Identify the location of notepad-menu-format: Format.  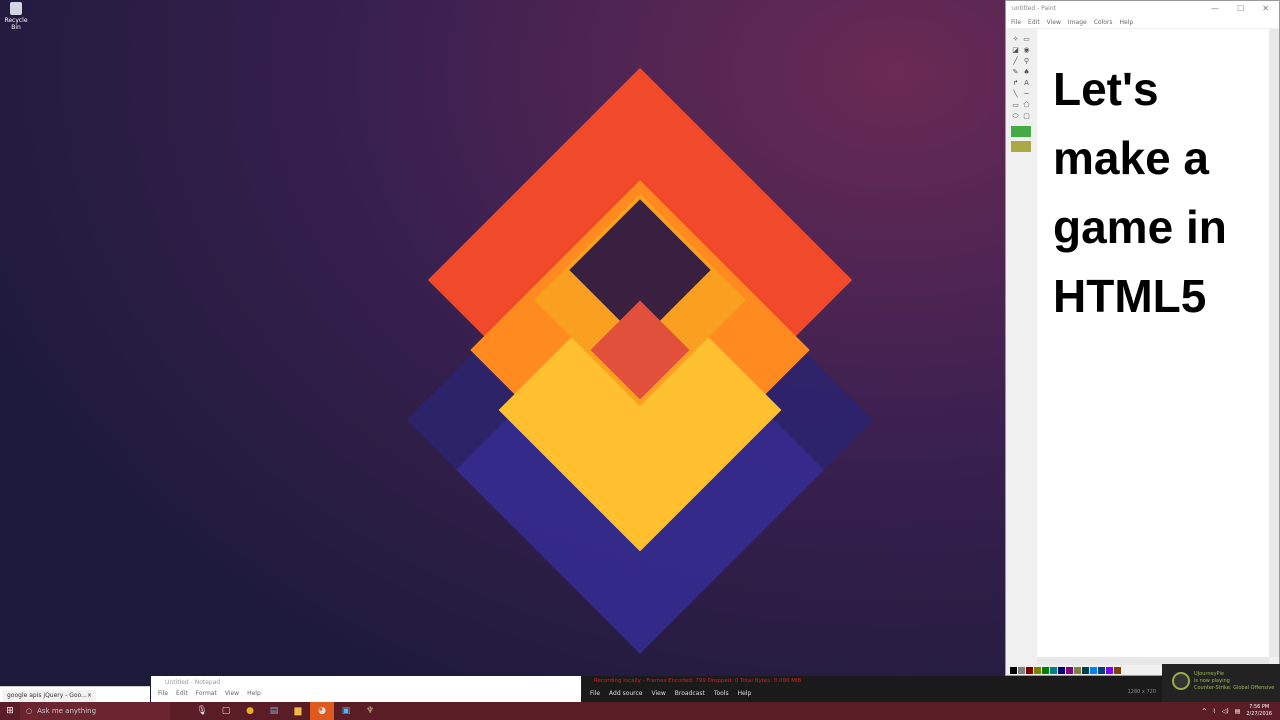
(206, 693).